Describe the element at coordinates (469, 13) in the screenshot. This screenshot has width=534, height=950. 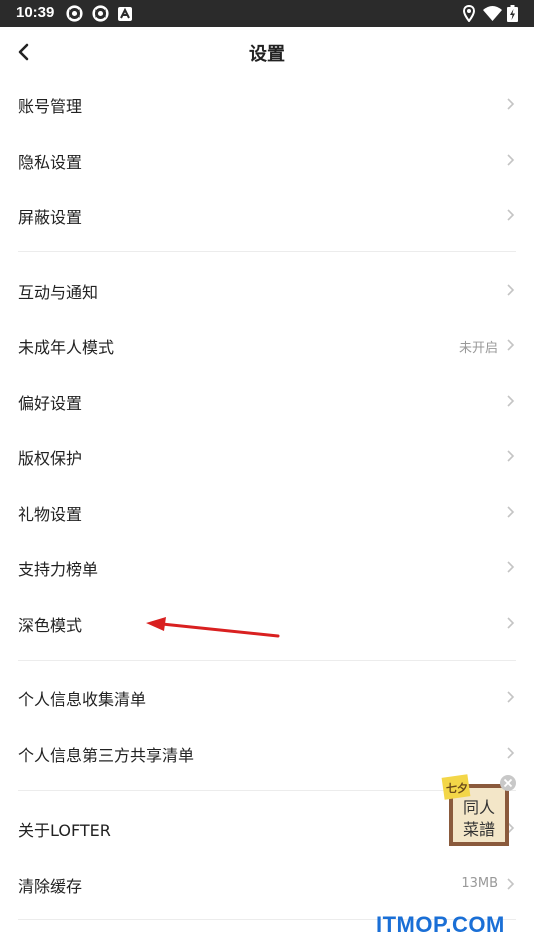
I see `location-icon` at that location.